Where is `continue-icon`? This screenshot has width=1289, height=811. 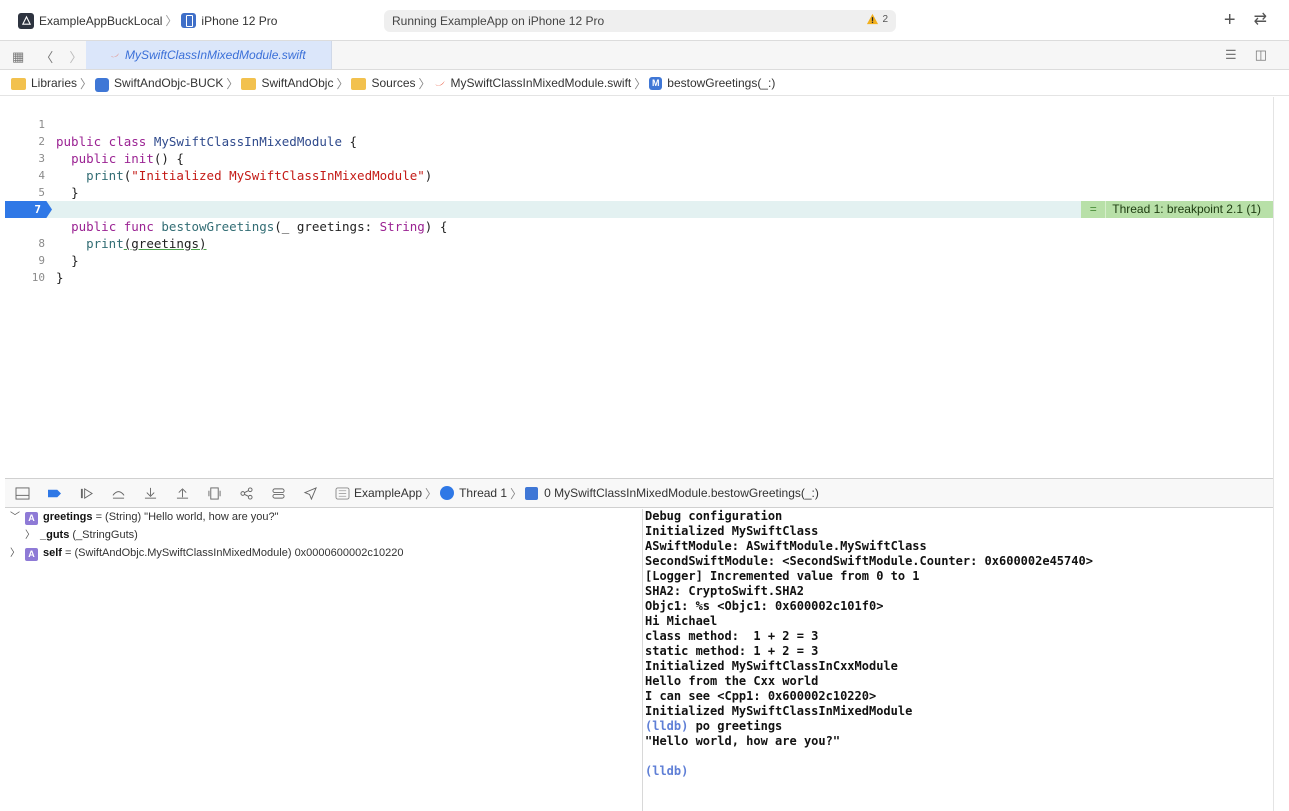 continue-icon is located at coordinates (86, 493).